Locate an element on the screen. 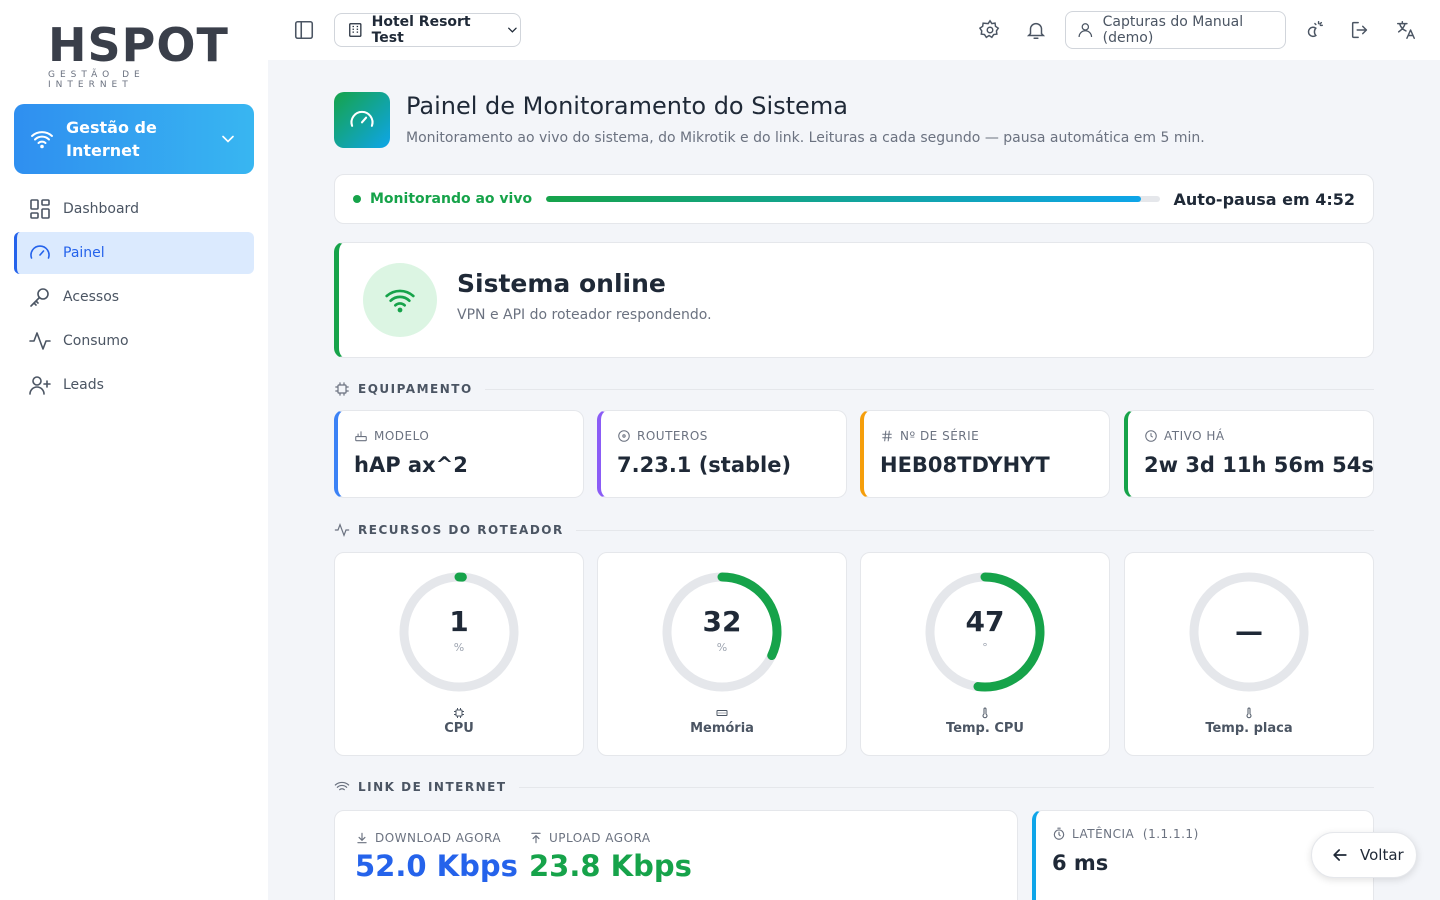  equipment-value: 7.23.1 (stable) is located at coordinates (704, 465).